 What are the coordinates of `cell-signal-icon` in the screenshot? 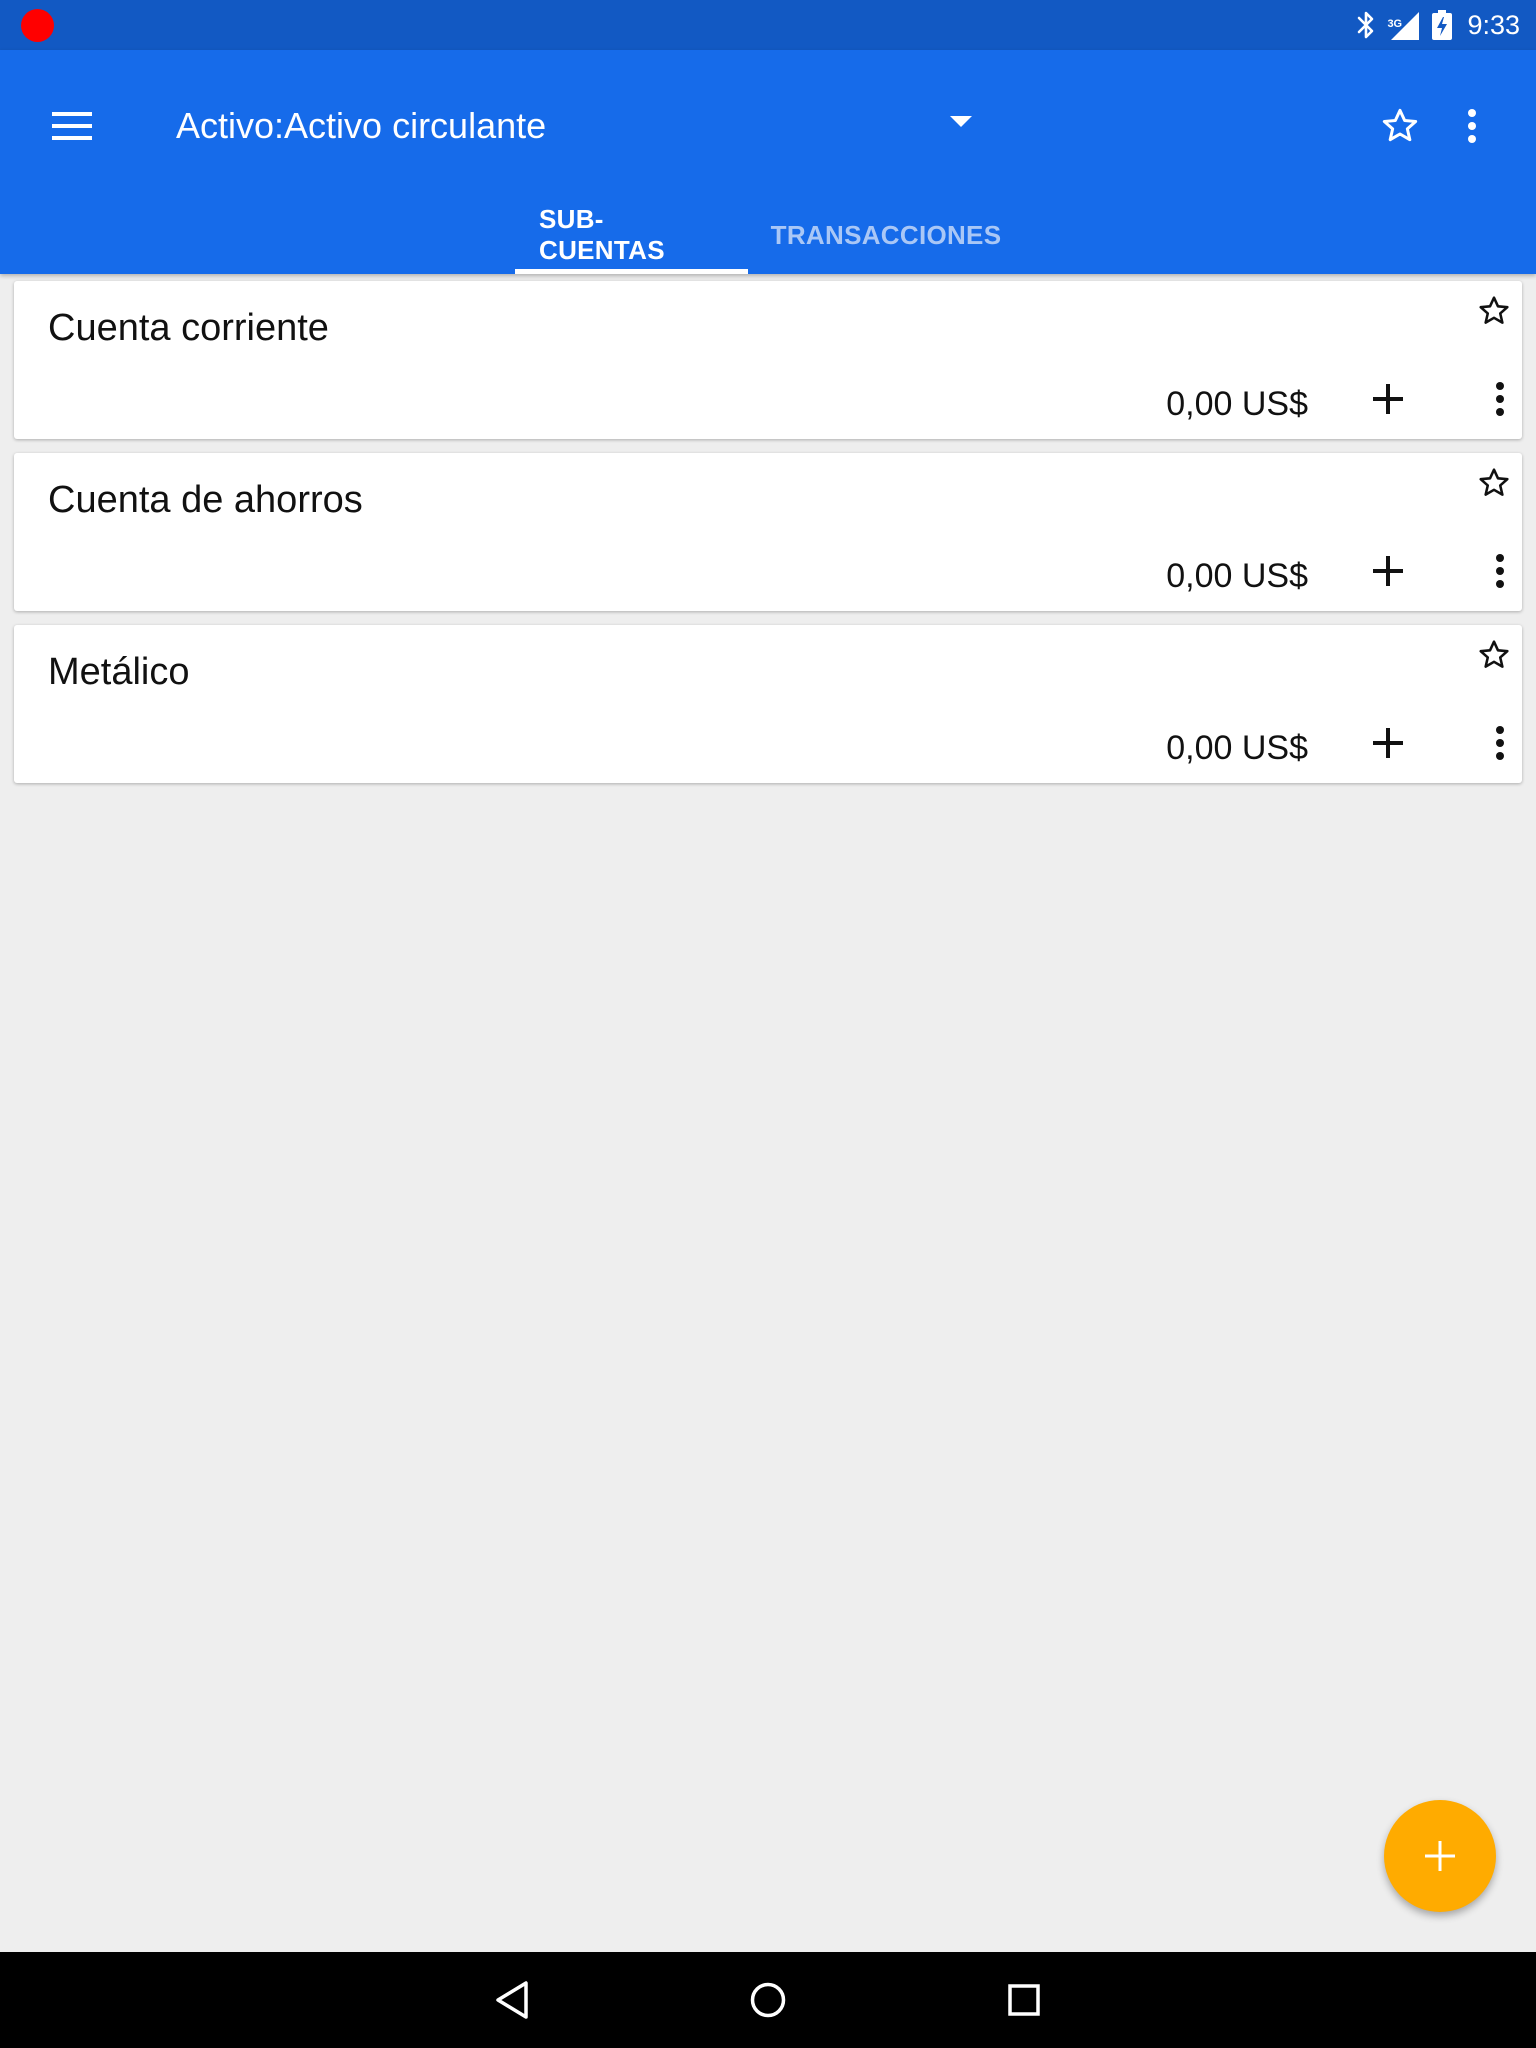 It's located at (1405, 26).